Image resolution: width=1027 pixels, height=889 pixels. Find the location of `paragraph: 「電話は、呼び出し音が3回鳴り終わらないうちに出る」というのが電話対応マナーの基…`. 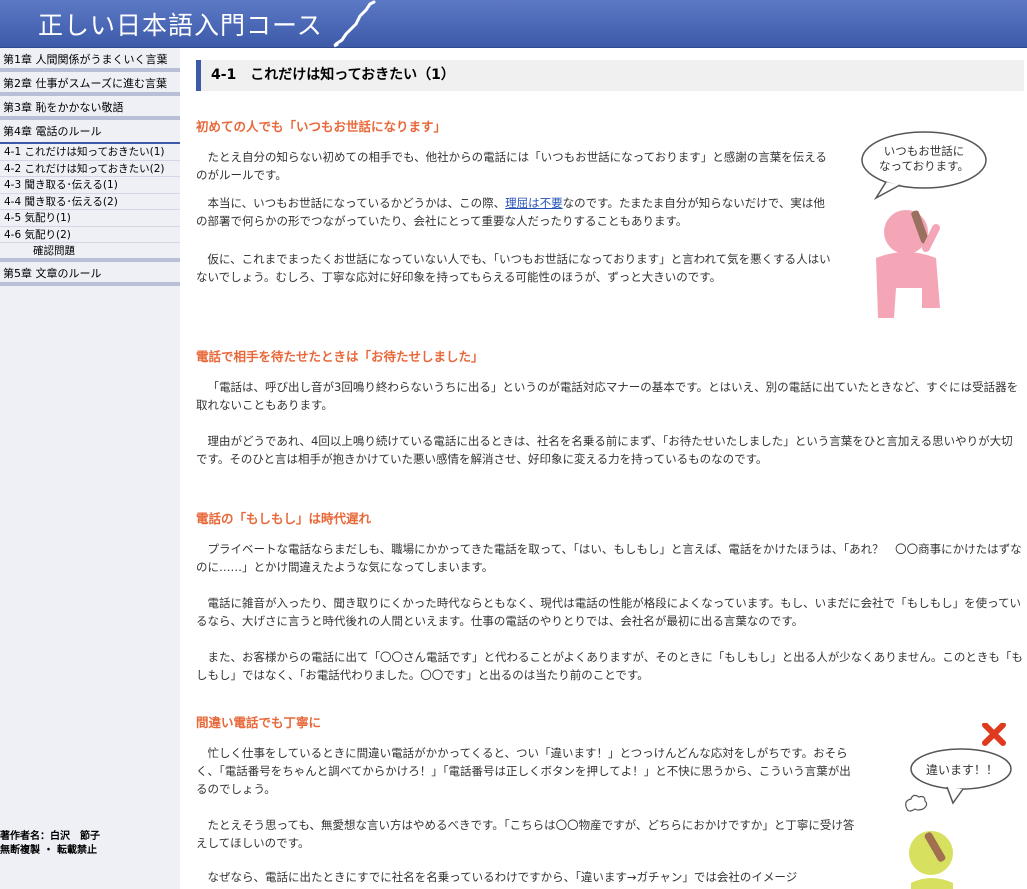

paragraph: 「電話は、呼び出し音が3回鳴り終わらないうちに出る」というのが電話対応マナーの基… is located at coordinates (607, 396).